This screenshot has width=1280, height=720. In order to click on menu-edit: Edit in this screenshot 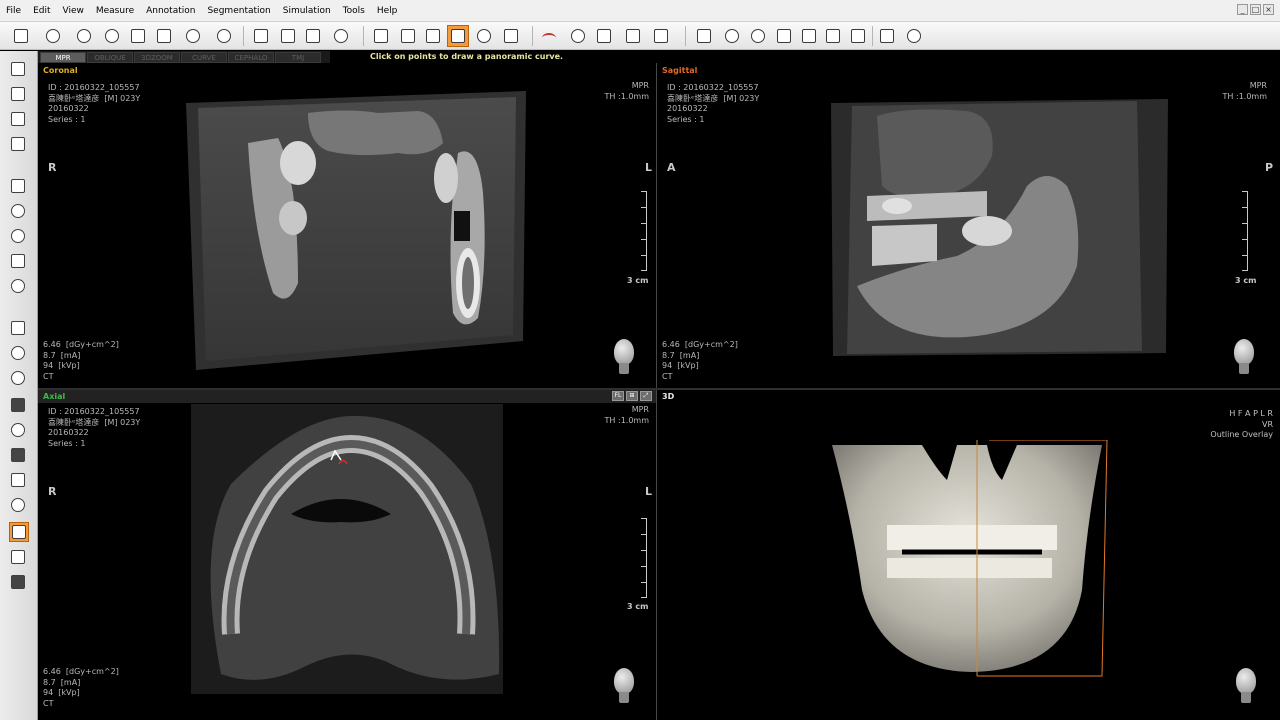, I will do `click(41, 11)`.